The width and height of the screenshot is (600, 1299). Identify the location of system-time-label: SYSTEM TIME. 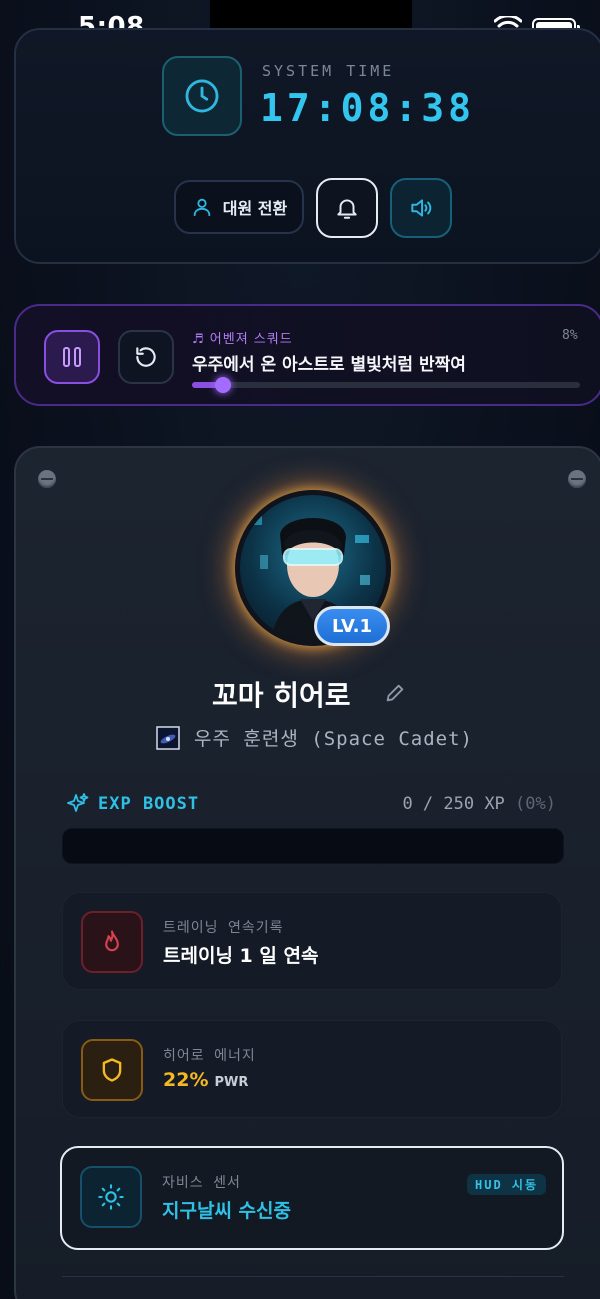
(328, 71).